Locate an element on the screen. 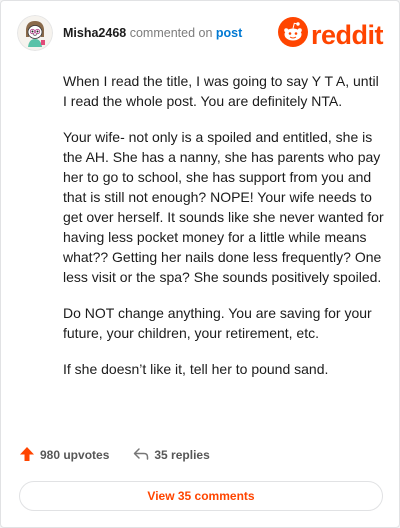 The image size is (400, 528). reddit-wordmark: reddit is located at coordinates (347, 34).